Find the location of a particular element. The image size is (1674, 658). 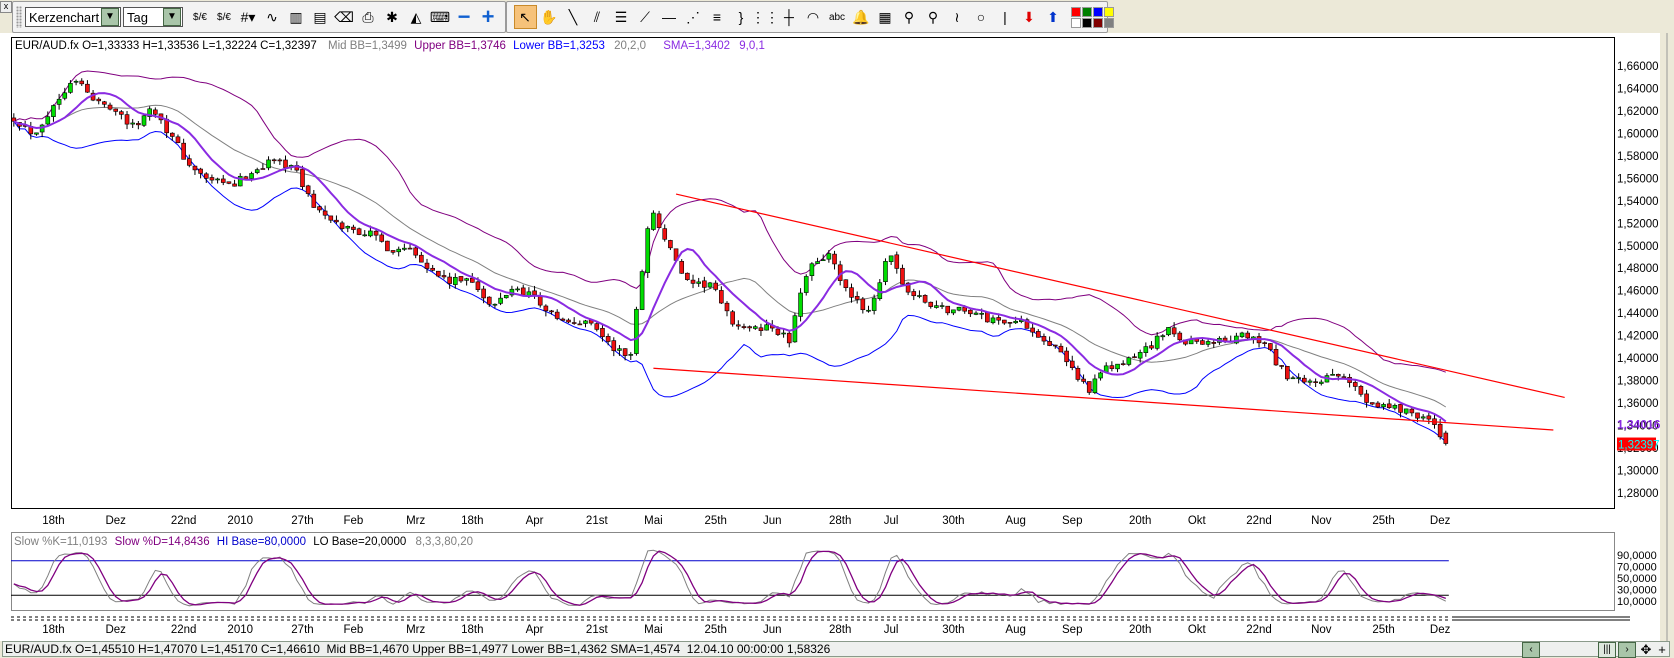

x-axis-date-label: Nov is located at coordinates (1321, 630).